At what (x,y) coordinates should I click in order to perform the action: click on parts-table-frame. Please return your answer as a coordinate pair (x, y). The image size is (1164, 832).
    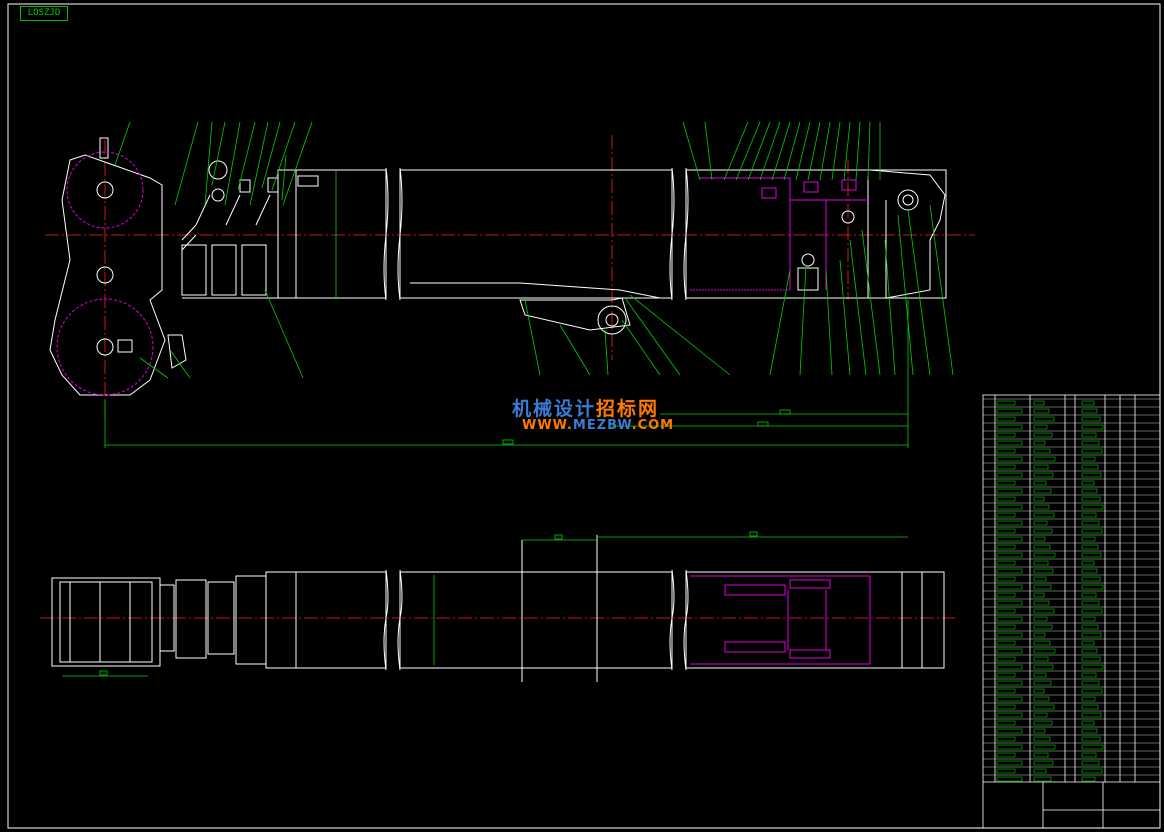
    Looking at the image, I should click on (1071, 611).